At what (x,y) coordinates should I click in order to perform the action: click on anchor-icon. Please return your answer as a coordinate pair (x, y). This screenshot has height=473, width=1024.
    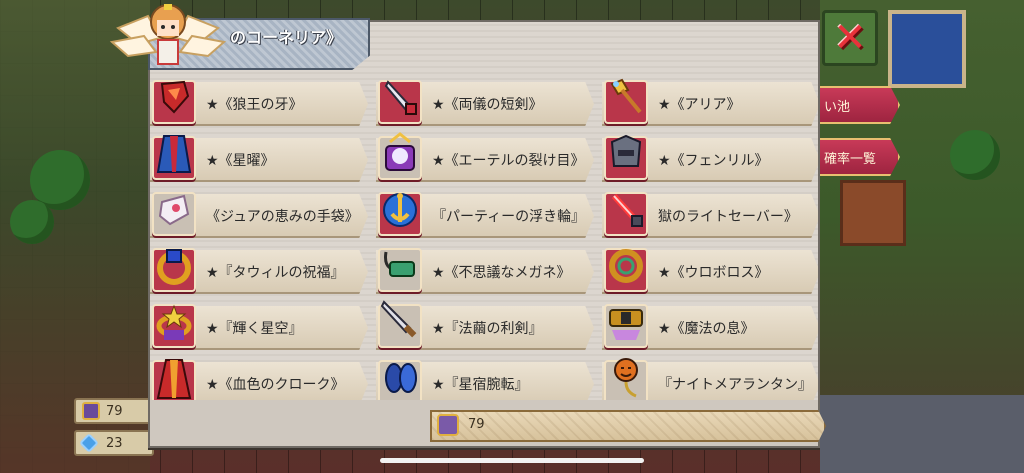
    Looking at the image, I should click on (400, 210).